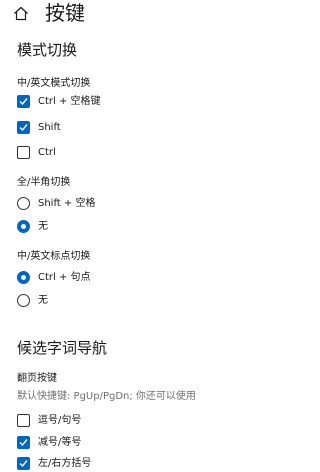 This screenshot has width=320, height=472. What do you see at coordinates (114, 204) in the screenshot?
I see `radio-shift-space: Shift + 空格` at bounding box center [114, 204].